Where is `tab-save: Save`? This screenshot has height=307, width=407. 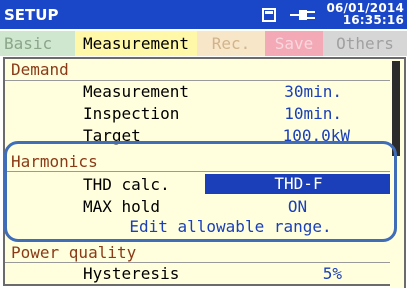
tab-save: Save is located at coordinates (294, 43).